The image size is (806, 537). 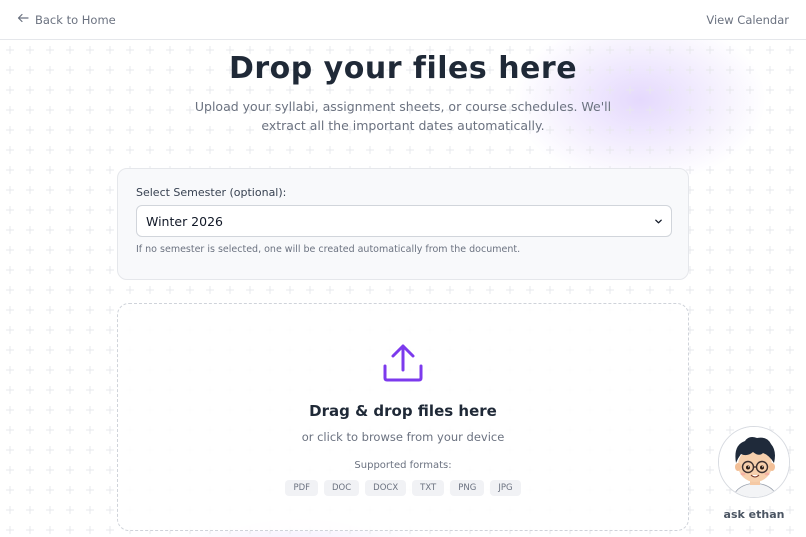 I want to click on format-badge-docx: DOCX, so click(x=386, y=488).